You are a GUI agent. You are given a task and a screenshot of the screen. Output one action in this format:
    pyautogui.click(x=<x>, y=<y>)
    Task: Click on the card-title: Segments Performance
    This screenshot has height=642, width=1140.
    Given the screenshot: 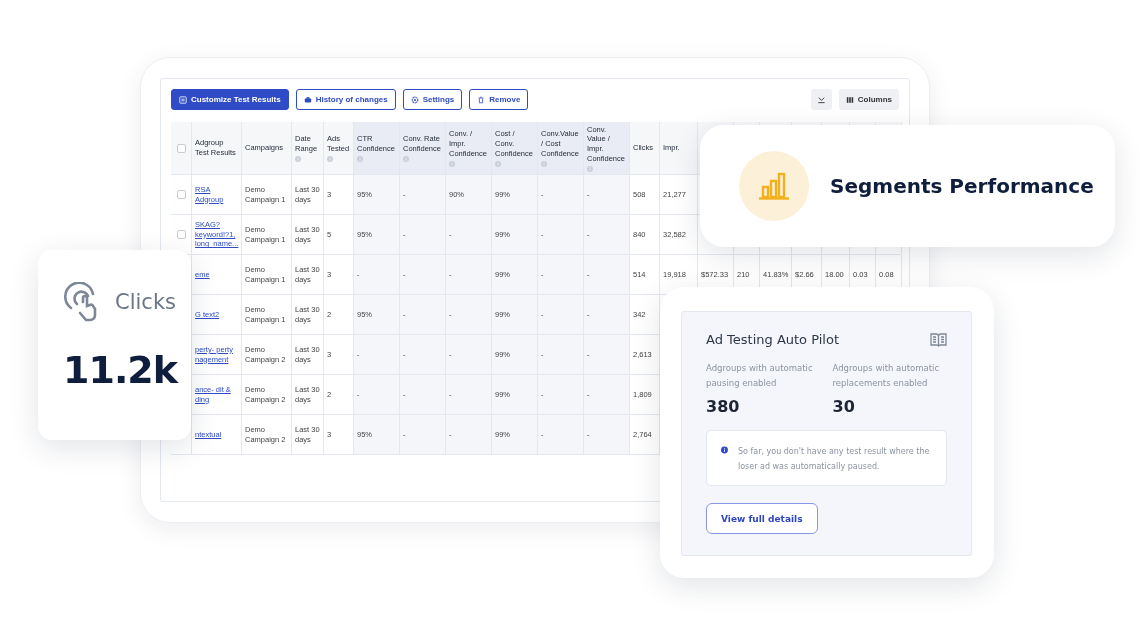 What is the action you would take?
    pyautogui.click(x=962, y=186)
    